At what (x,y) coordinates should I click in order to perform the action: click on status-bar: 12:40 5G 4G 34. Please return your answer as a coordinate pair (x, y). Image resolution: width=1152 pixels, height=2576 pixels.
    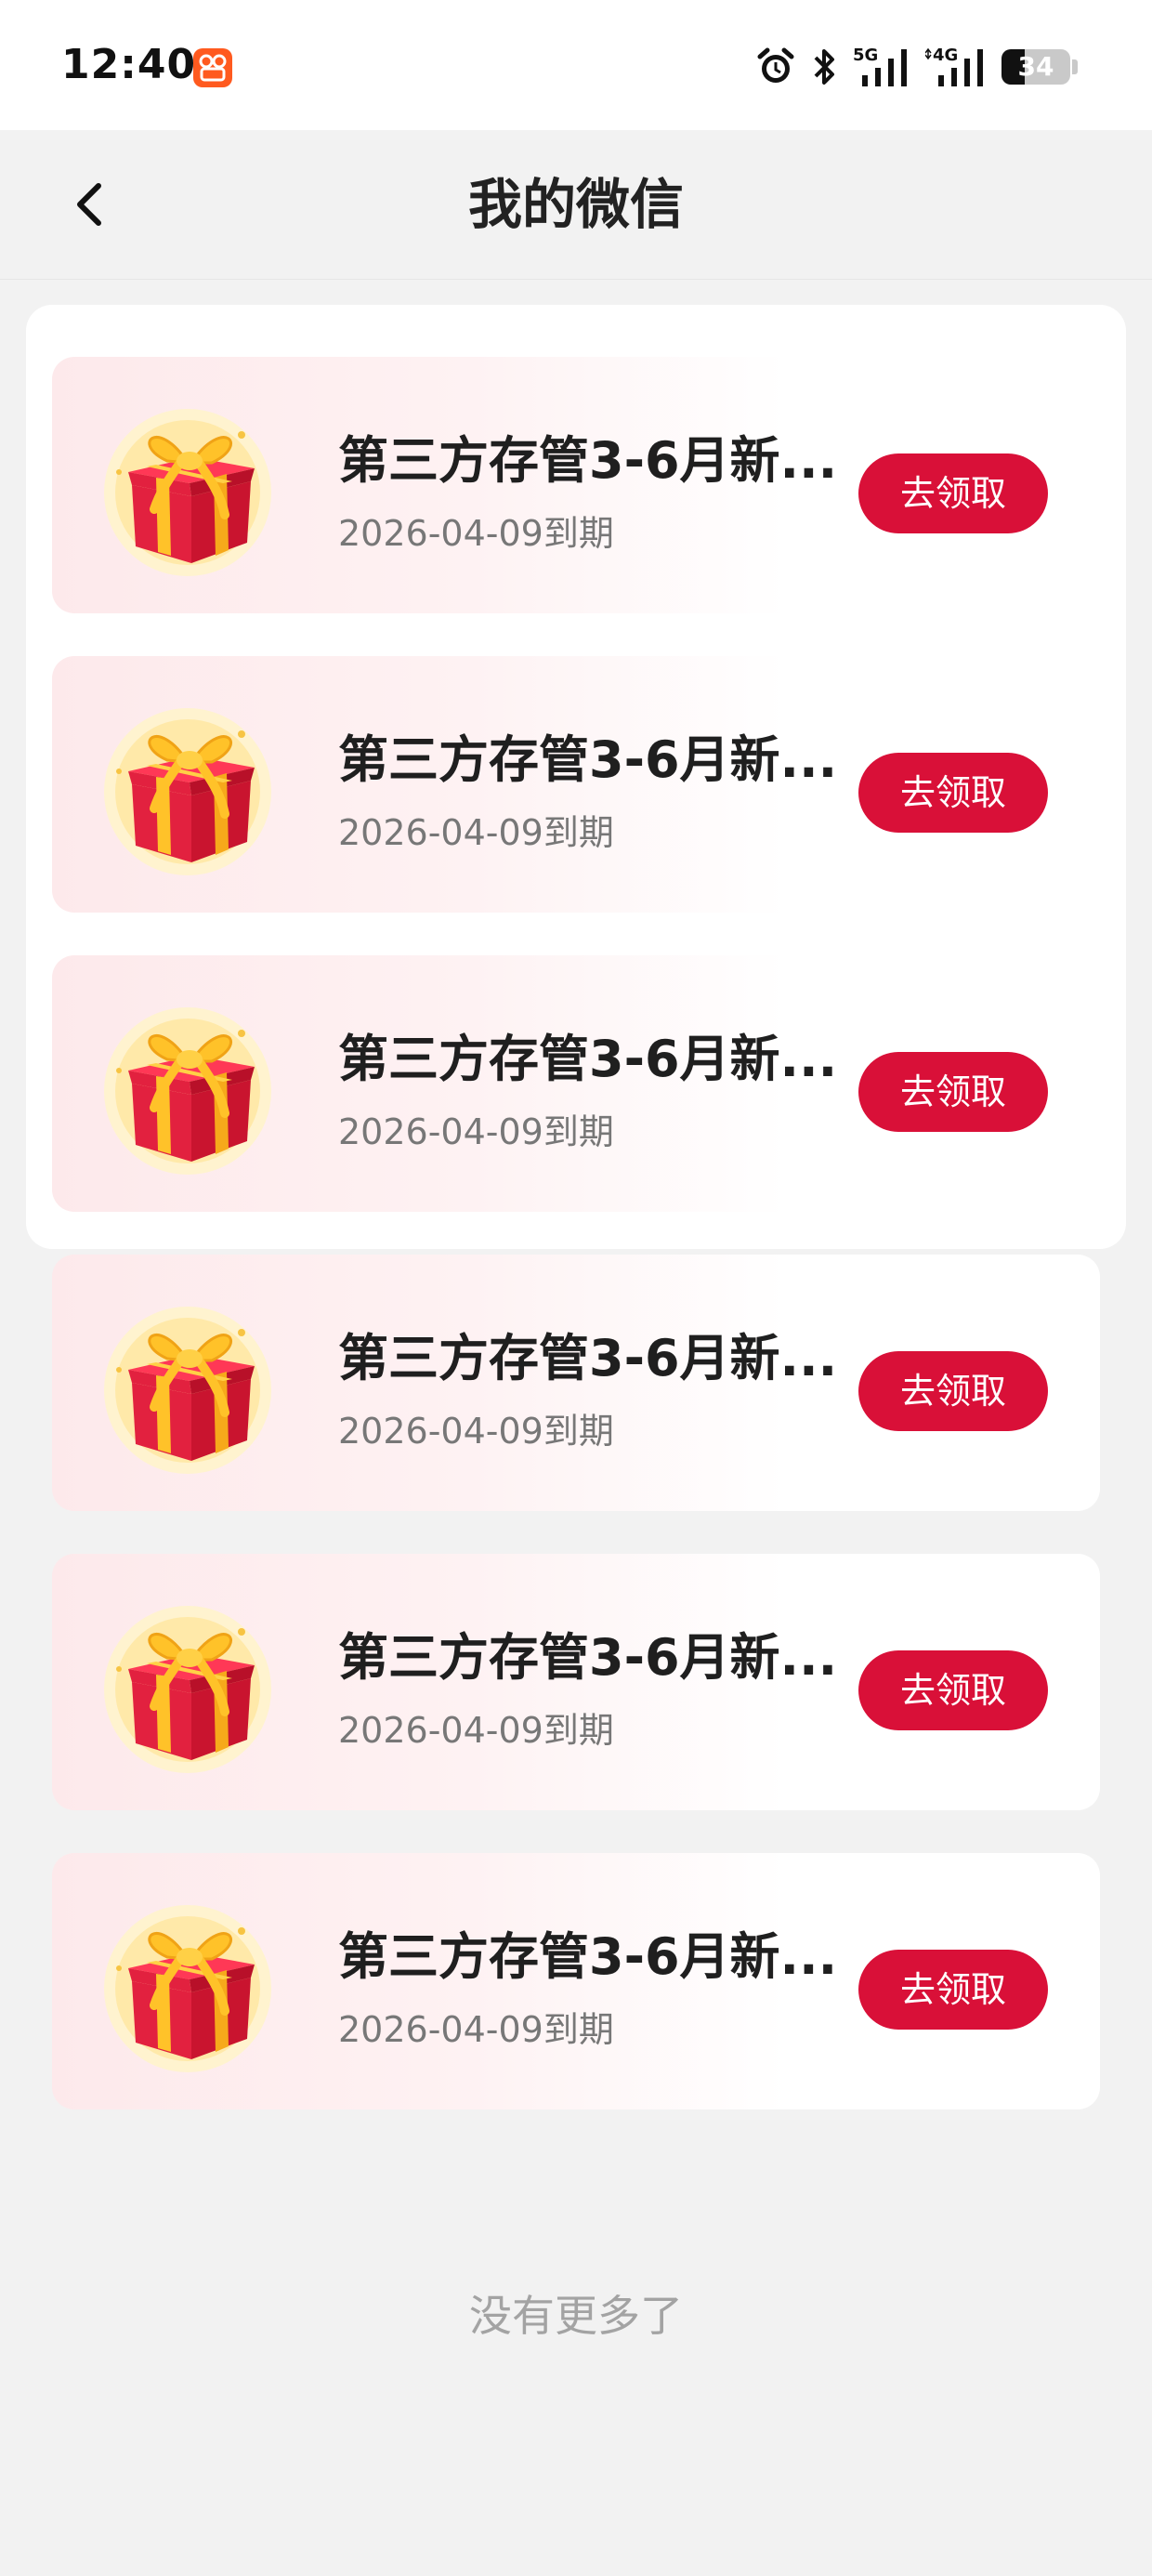
    Looking at the image, I should click on (576, 65).